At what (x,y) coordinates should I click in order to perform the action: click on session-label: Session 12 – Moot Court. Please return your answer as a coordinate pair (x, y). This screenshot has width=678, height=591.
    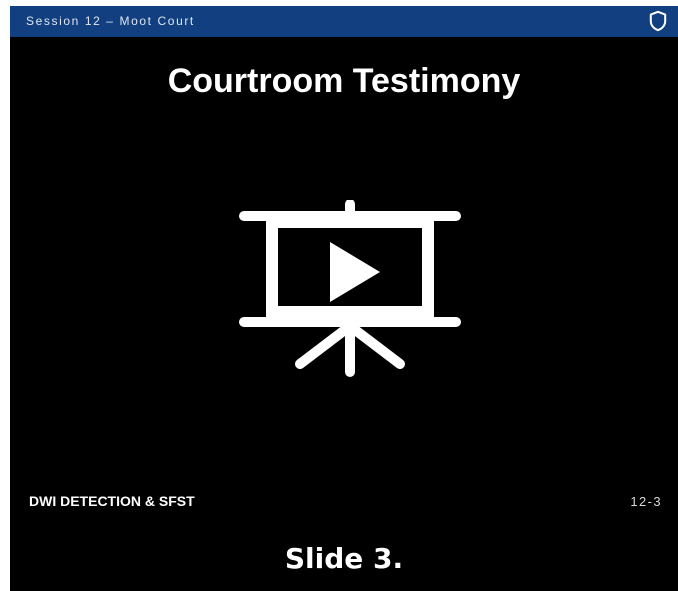
    Looking at the image, I should click on (110, 21).